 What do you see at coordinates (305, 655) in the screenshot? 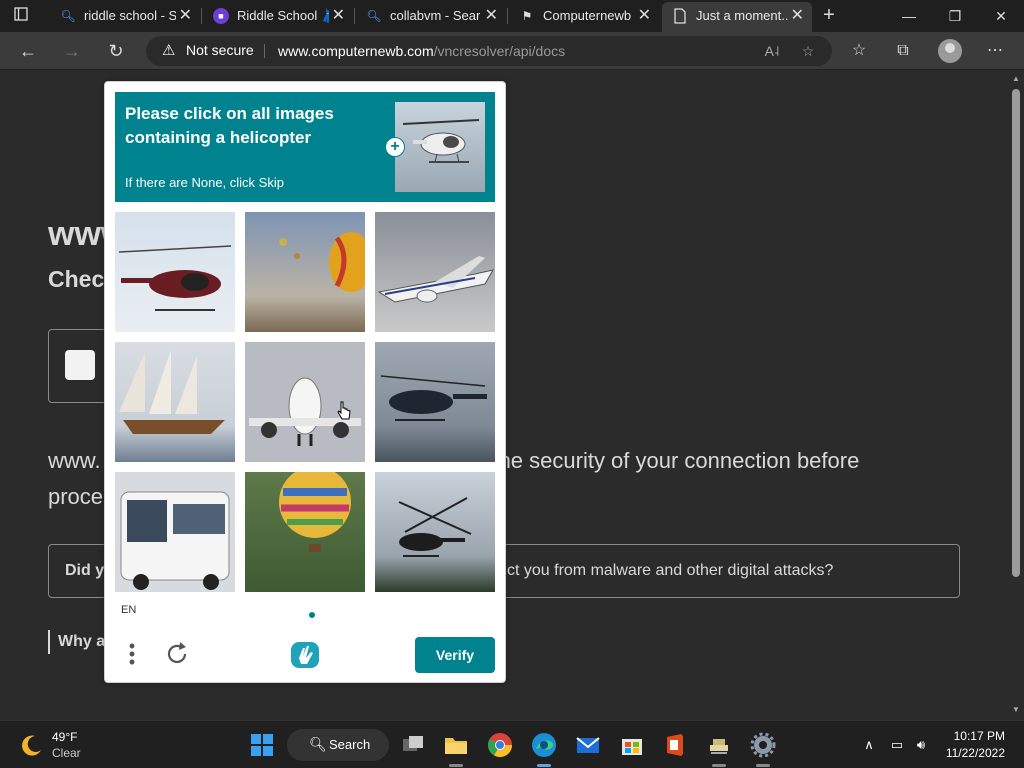
I see `hcaptcha-logo-icon` at bounding box center [305, 655].